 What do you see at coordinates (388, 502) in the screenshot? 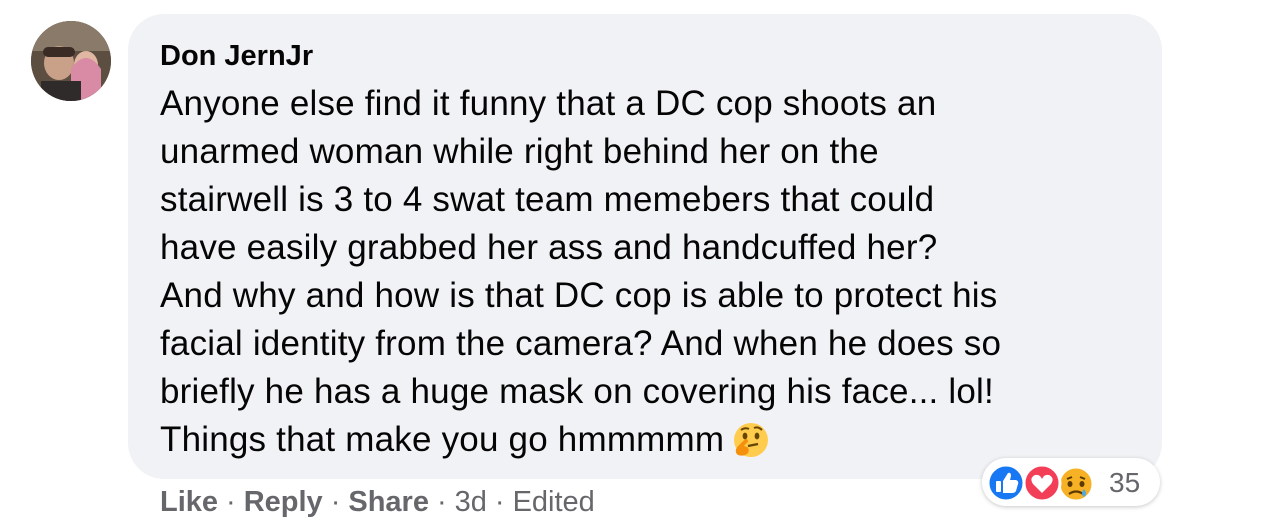
I see `share-link: Share` at bounding box center [388, 502].